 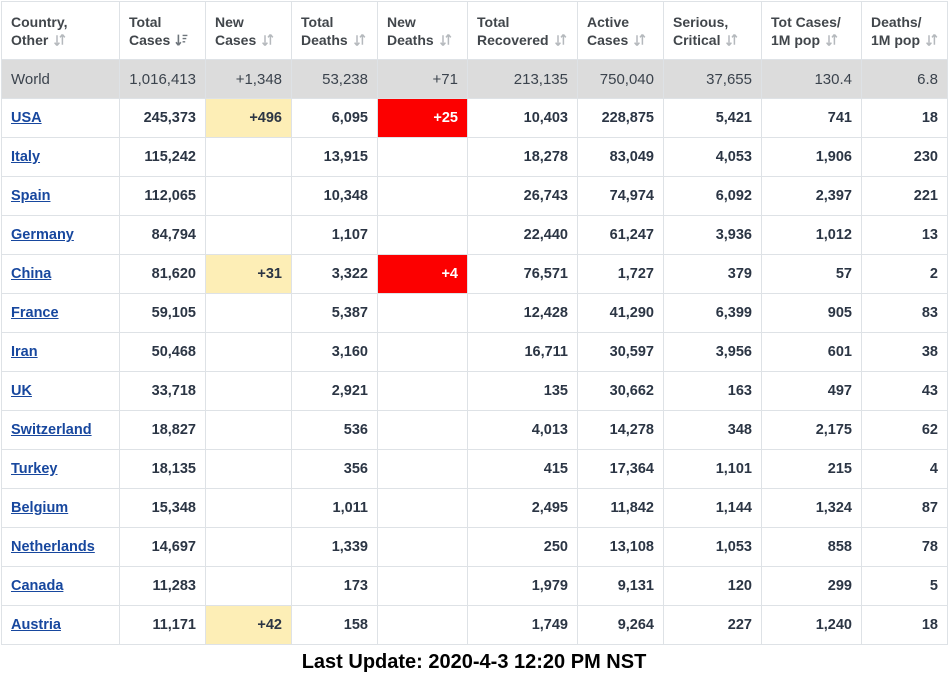 I want to click on country-link: Iran, so click(x=24, y=352).